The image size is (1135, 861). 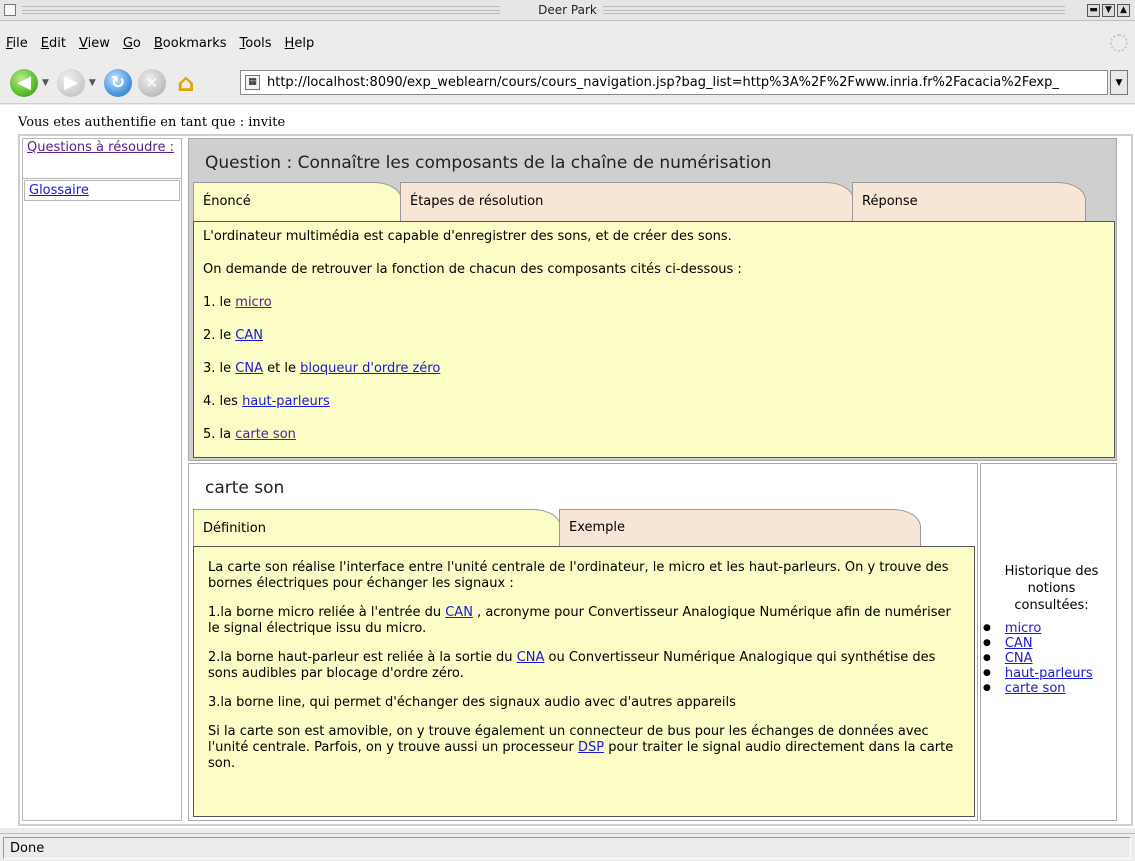 I want to click on bloqueur-link: bloqueur d'ordre zéro, so click(x=370, y=368).